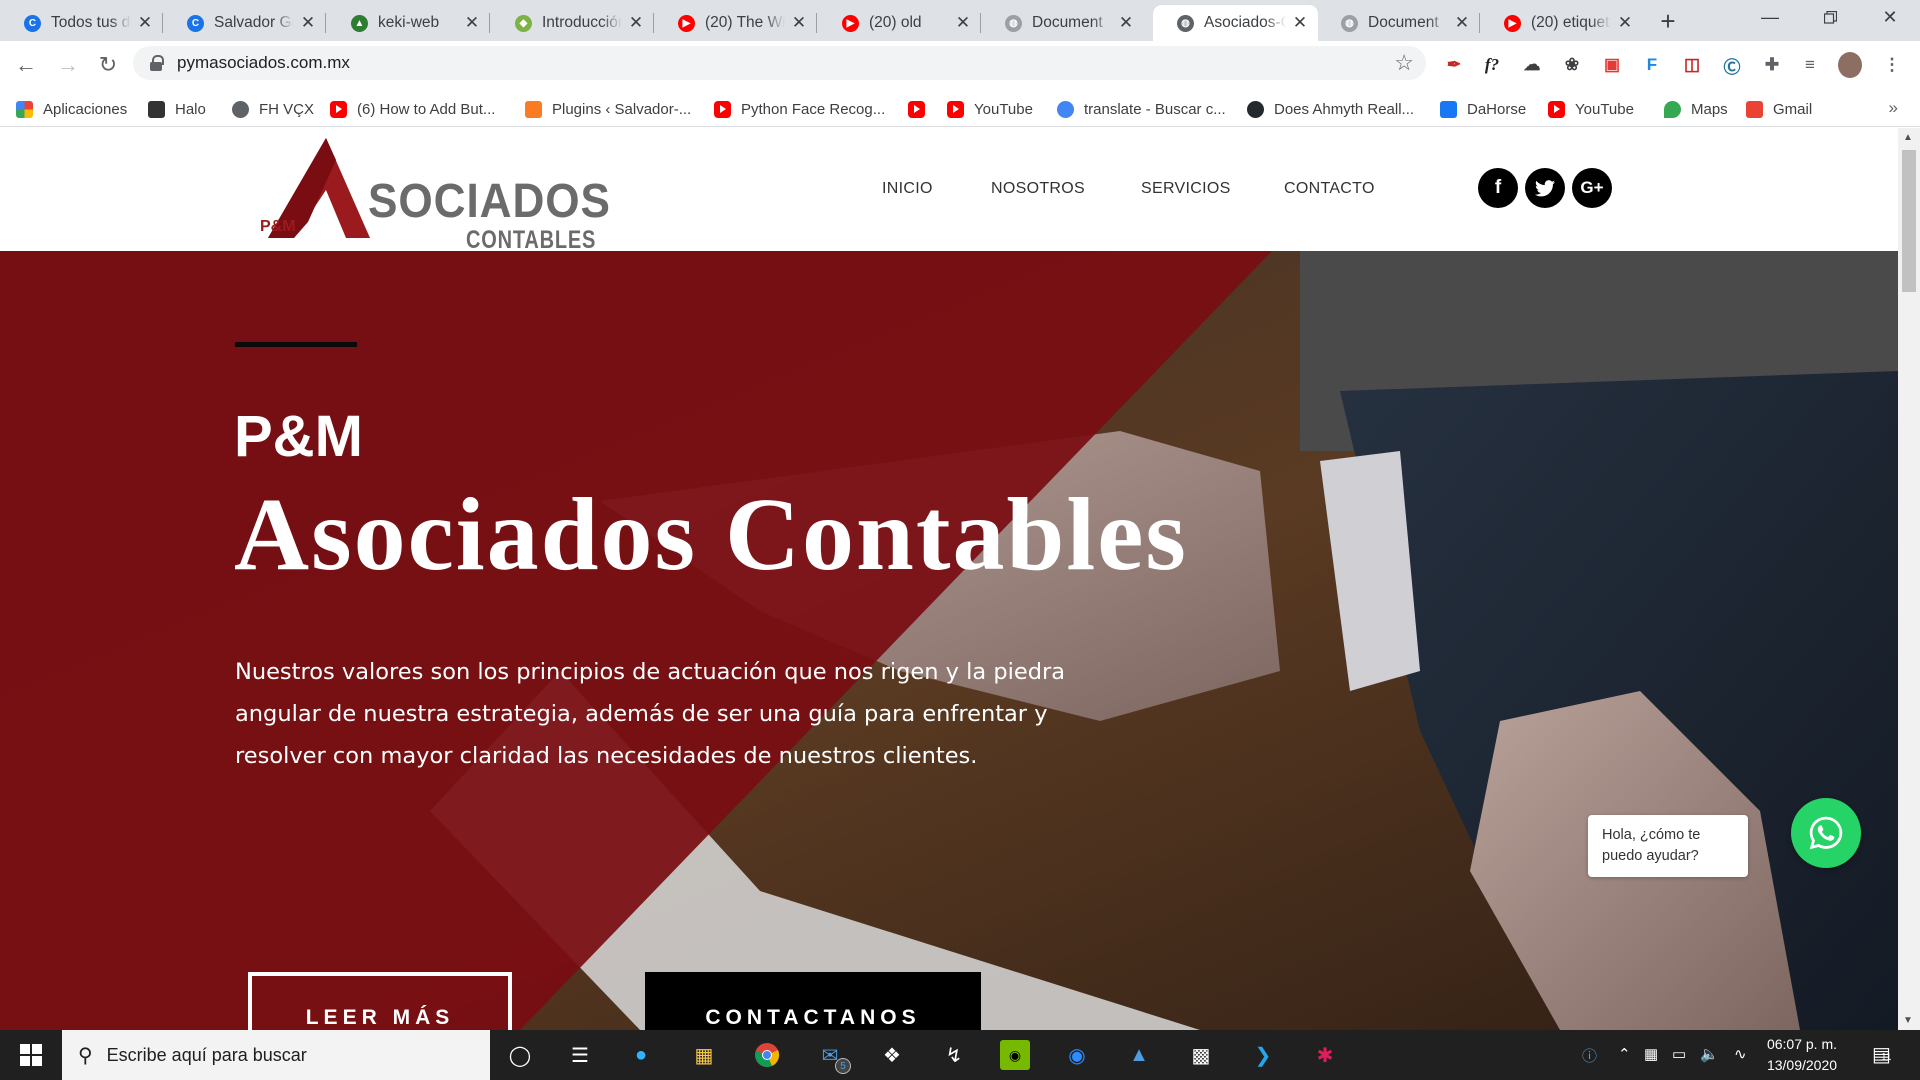 This screenshot has width=1920, height=1080. I want to click on nav-nosotros: NOSOTROS, so click(1038, 189).